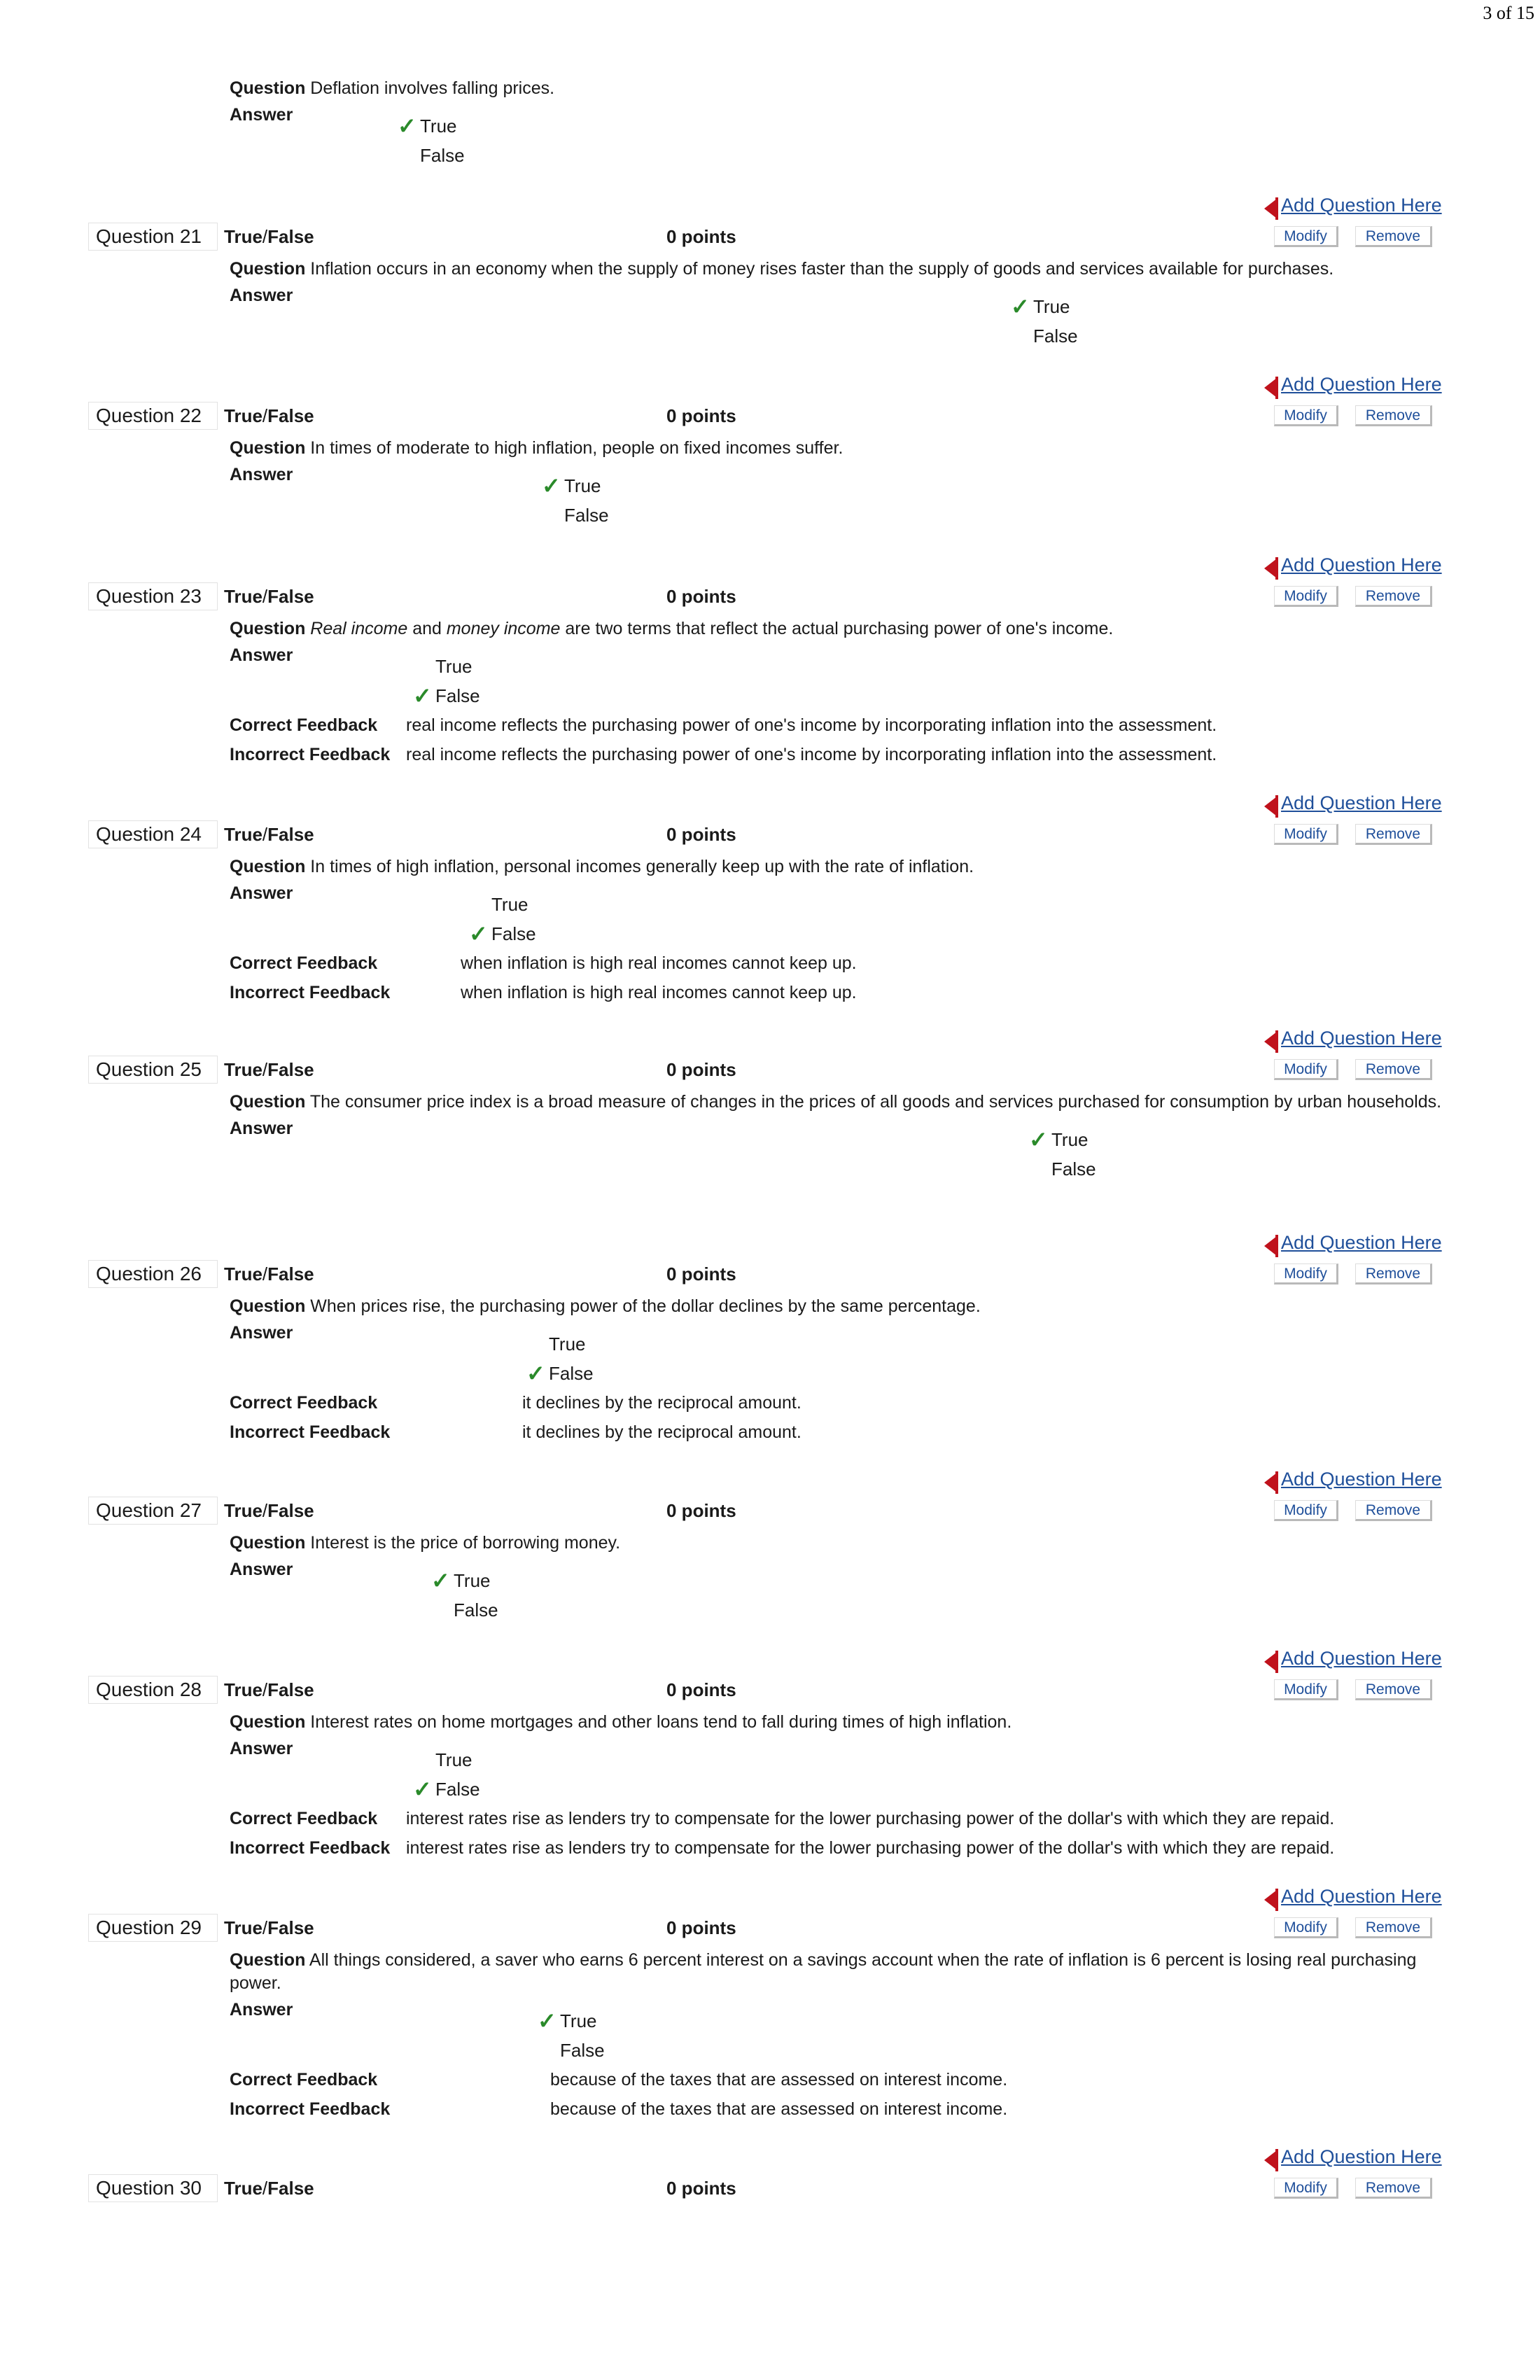 The image size is (1540, 2380). I want to click on option-false: ✓ False, so click(560, 1373).